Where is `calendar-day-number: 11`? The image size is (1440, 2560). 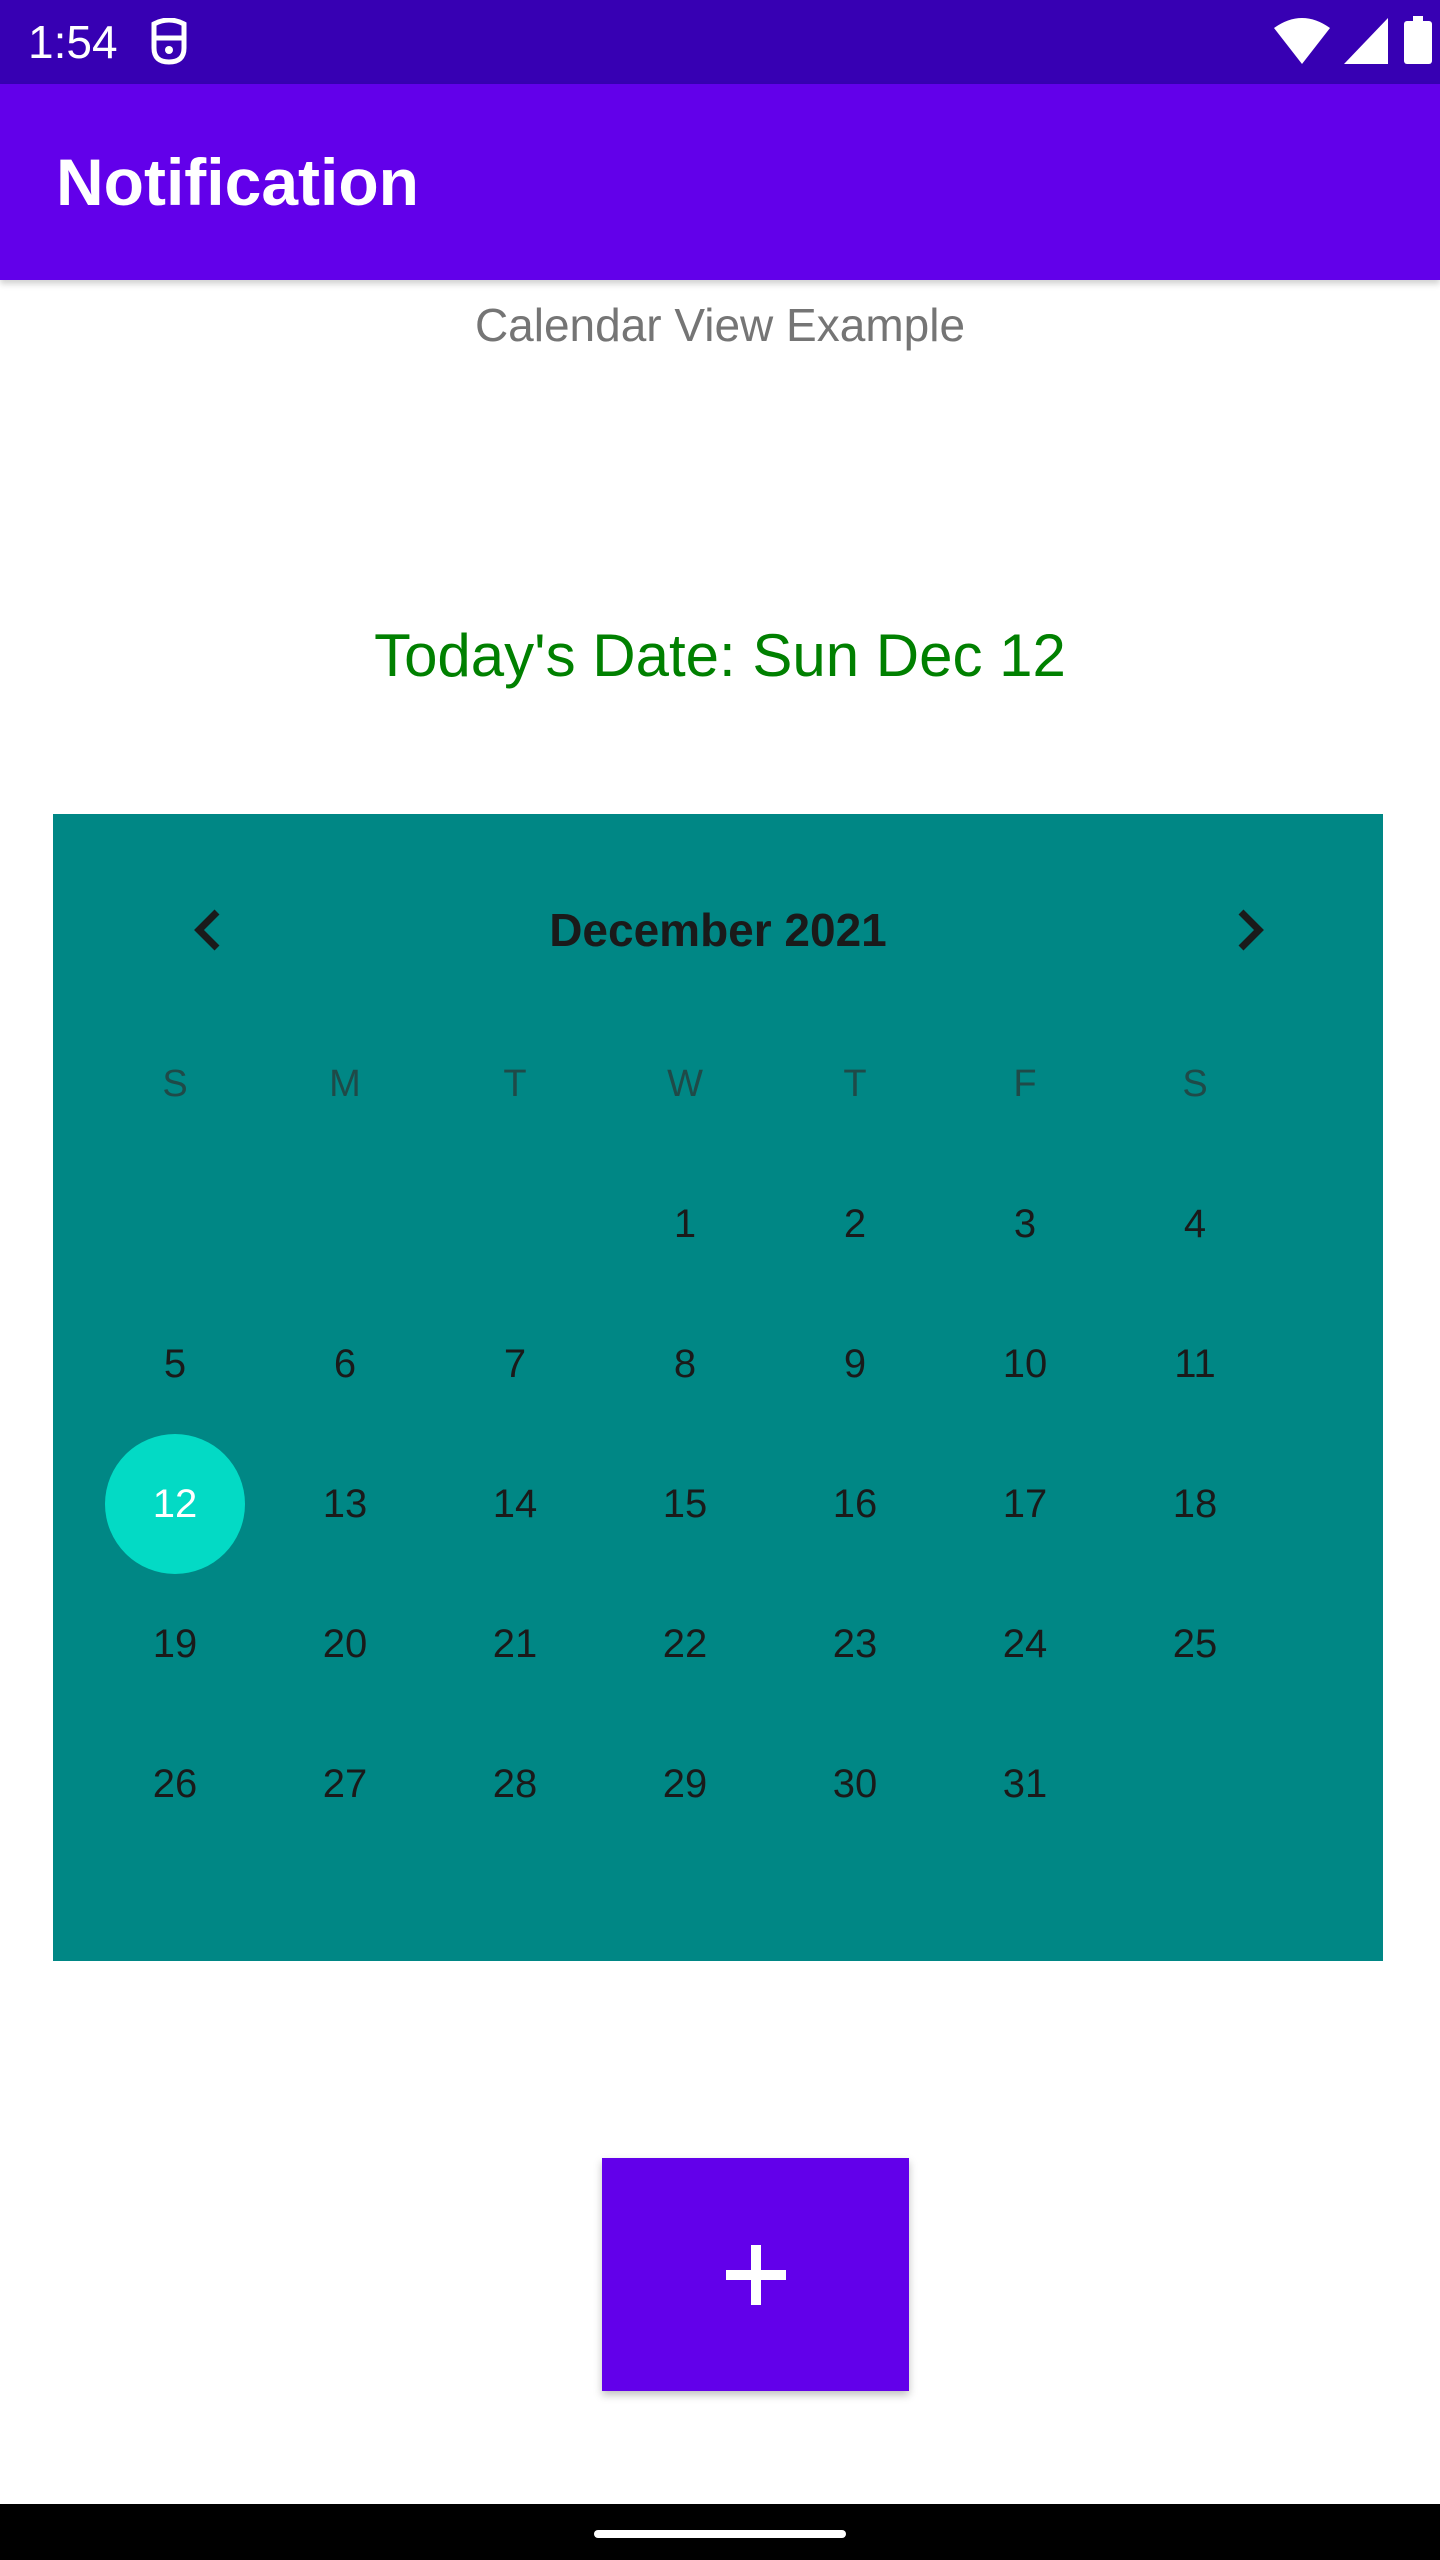 calendar-day-number: 11 is located at coordinates (1195, 1363).